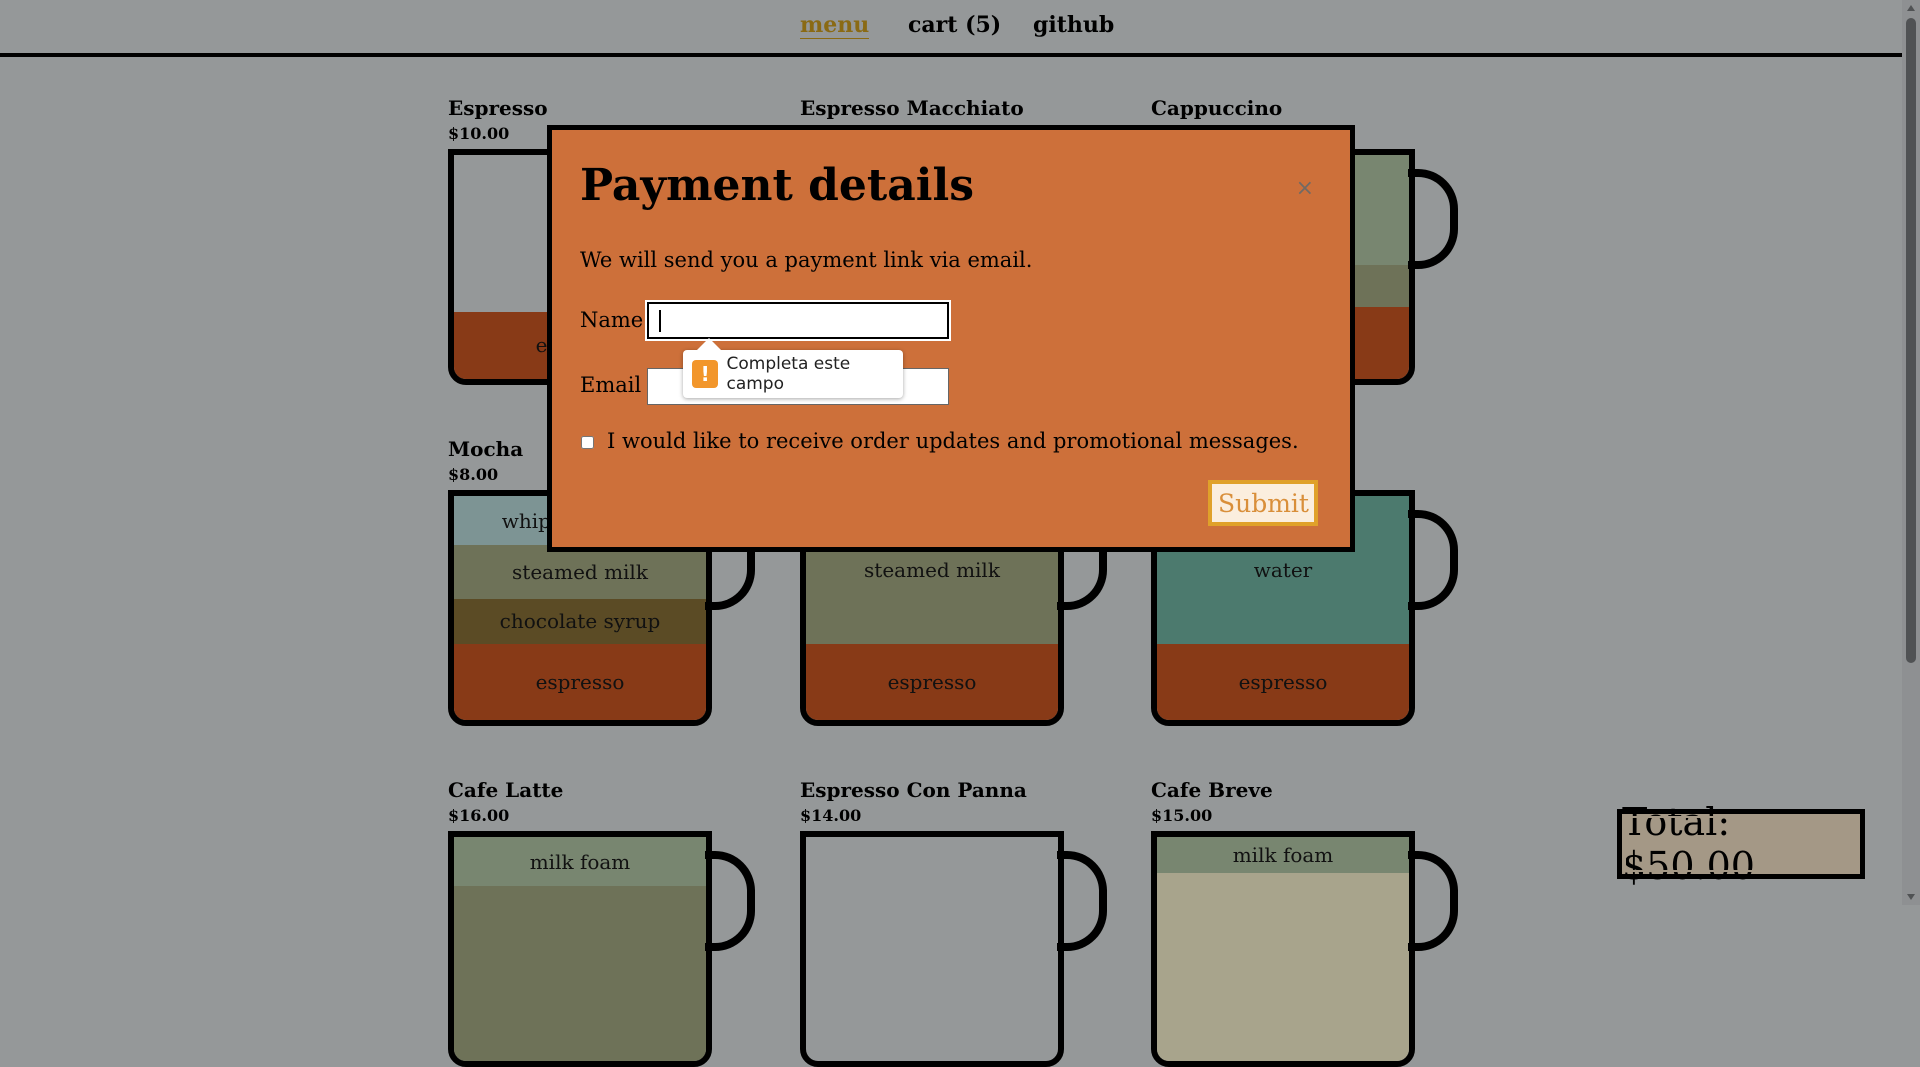 The width and height of the screenshot is (1920, 1067). I want to click on product-card: Cafe Latte $16.00 milk foam, so click(608, 922).